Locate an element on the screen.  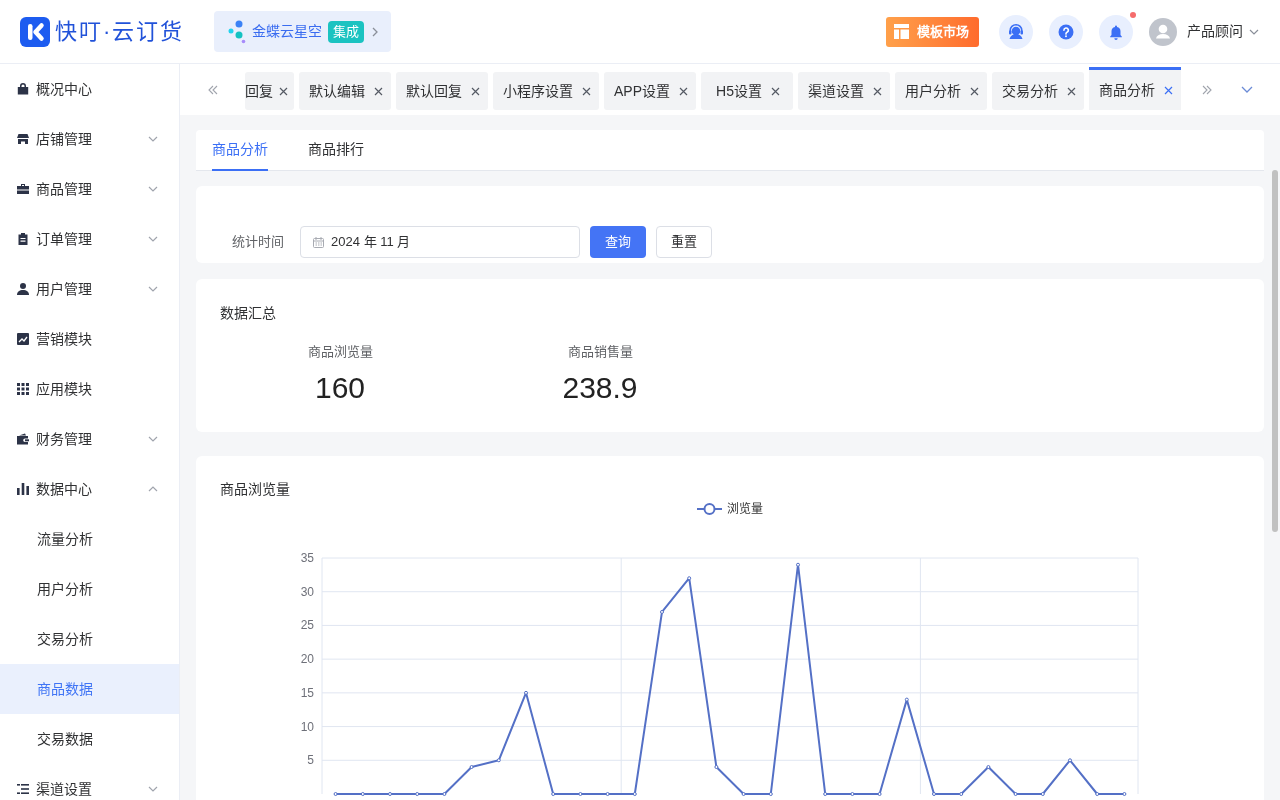
bar-chart-icon is located at coordinates (23, 489).